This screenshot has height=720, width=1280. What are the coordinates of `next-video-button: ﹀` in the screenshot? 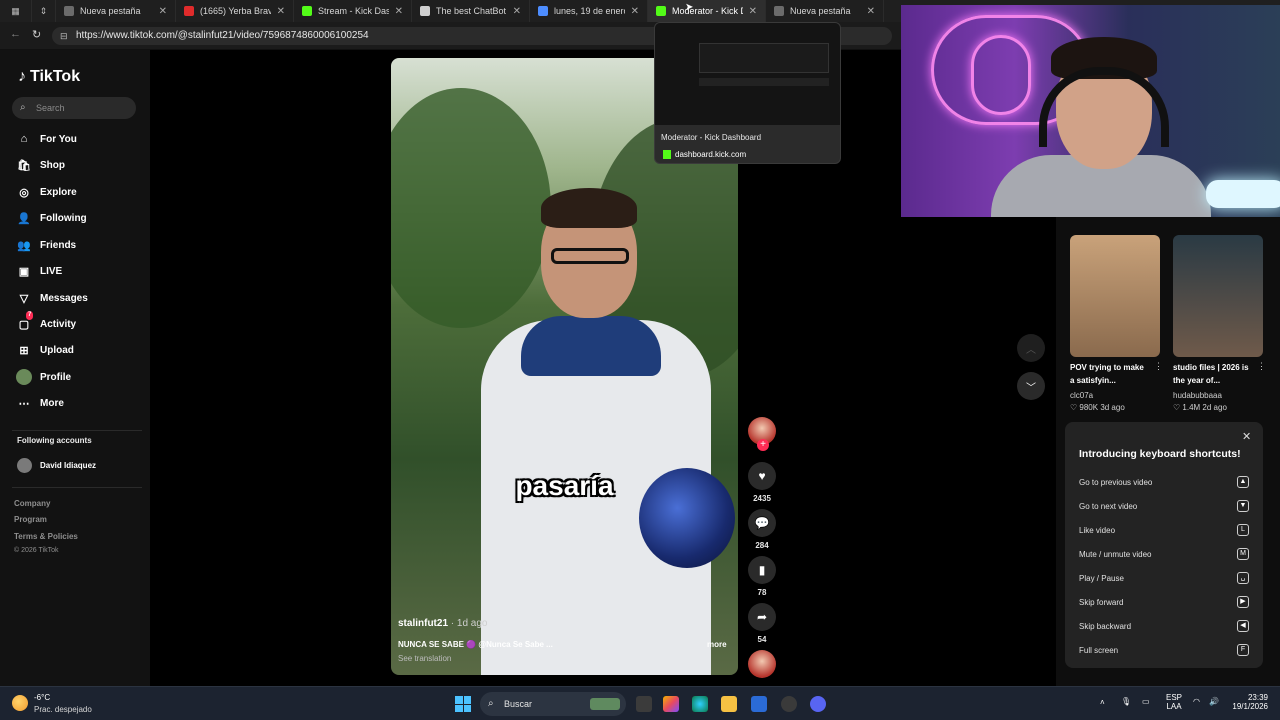 It's located at (1031, 386).